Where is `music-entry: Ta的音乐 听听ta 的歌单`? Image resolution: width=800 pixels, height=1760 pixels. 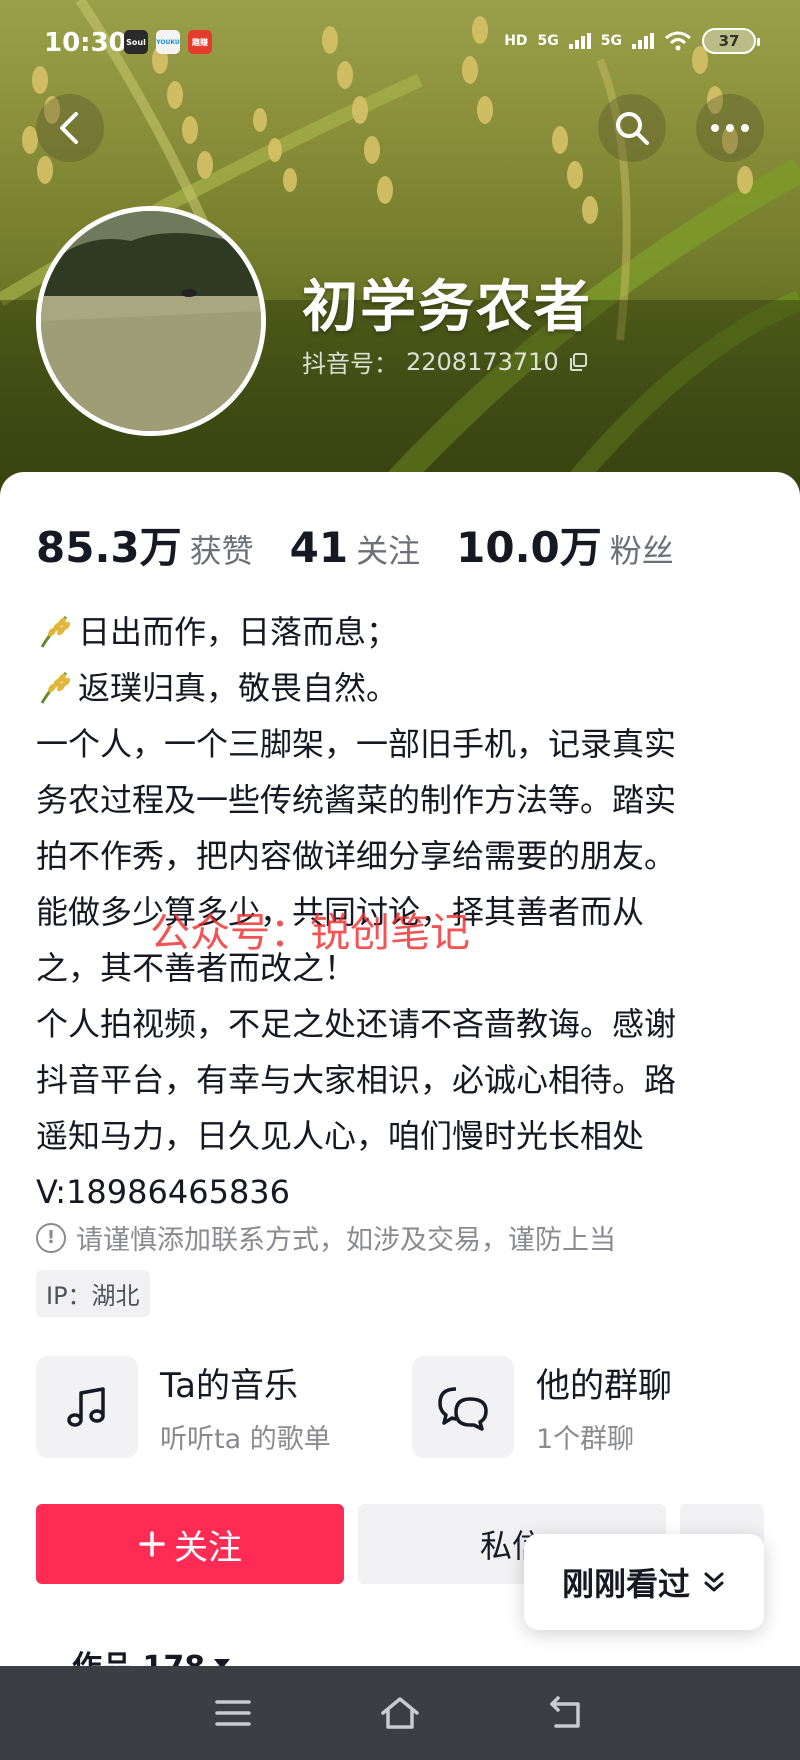
music-entry: Ta的音乐 听听ta 的歌单 is located at coordinates (183, 1407).